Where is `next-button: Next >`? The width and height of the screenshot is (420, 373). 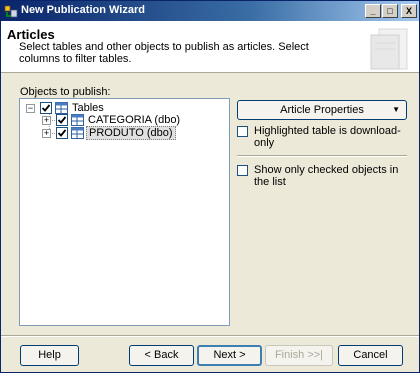
next-button: Next > is located at coordinates (229, 355).